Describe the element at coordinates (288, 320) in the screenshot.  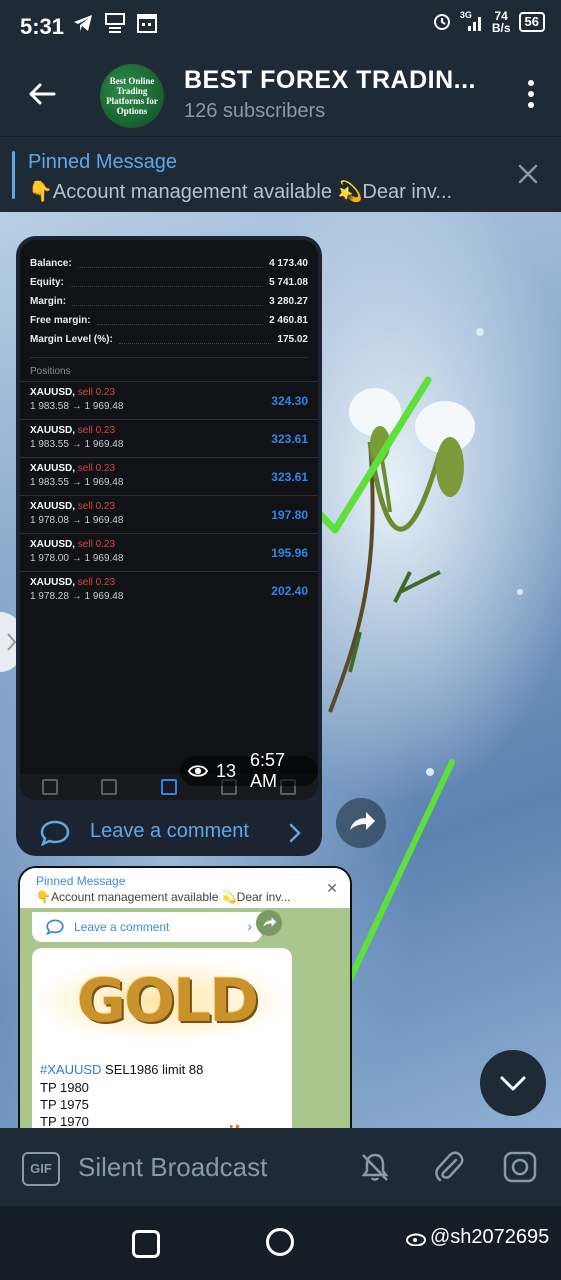
I see `account-value: 2 460.81` at that location.